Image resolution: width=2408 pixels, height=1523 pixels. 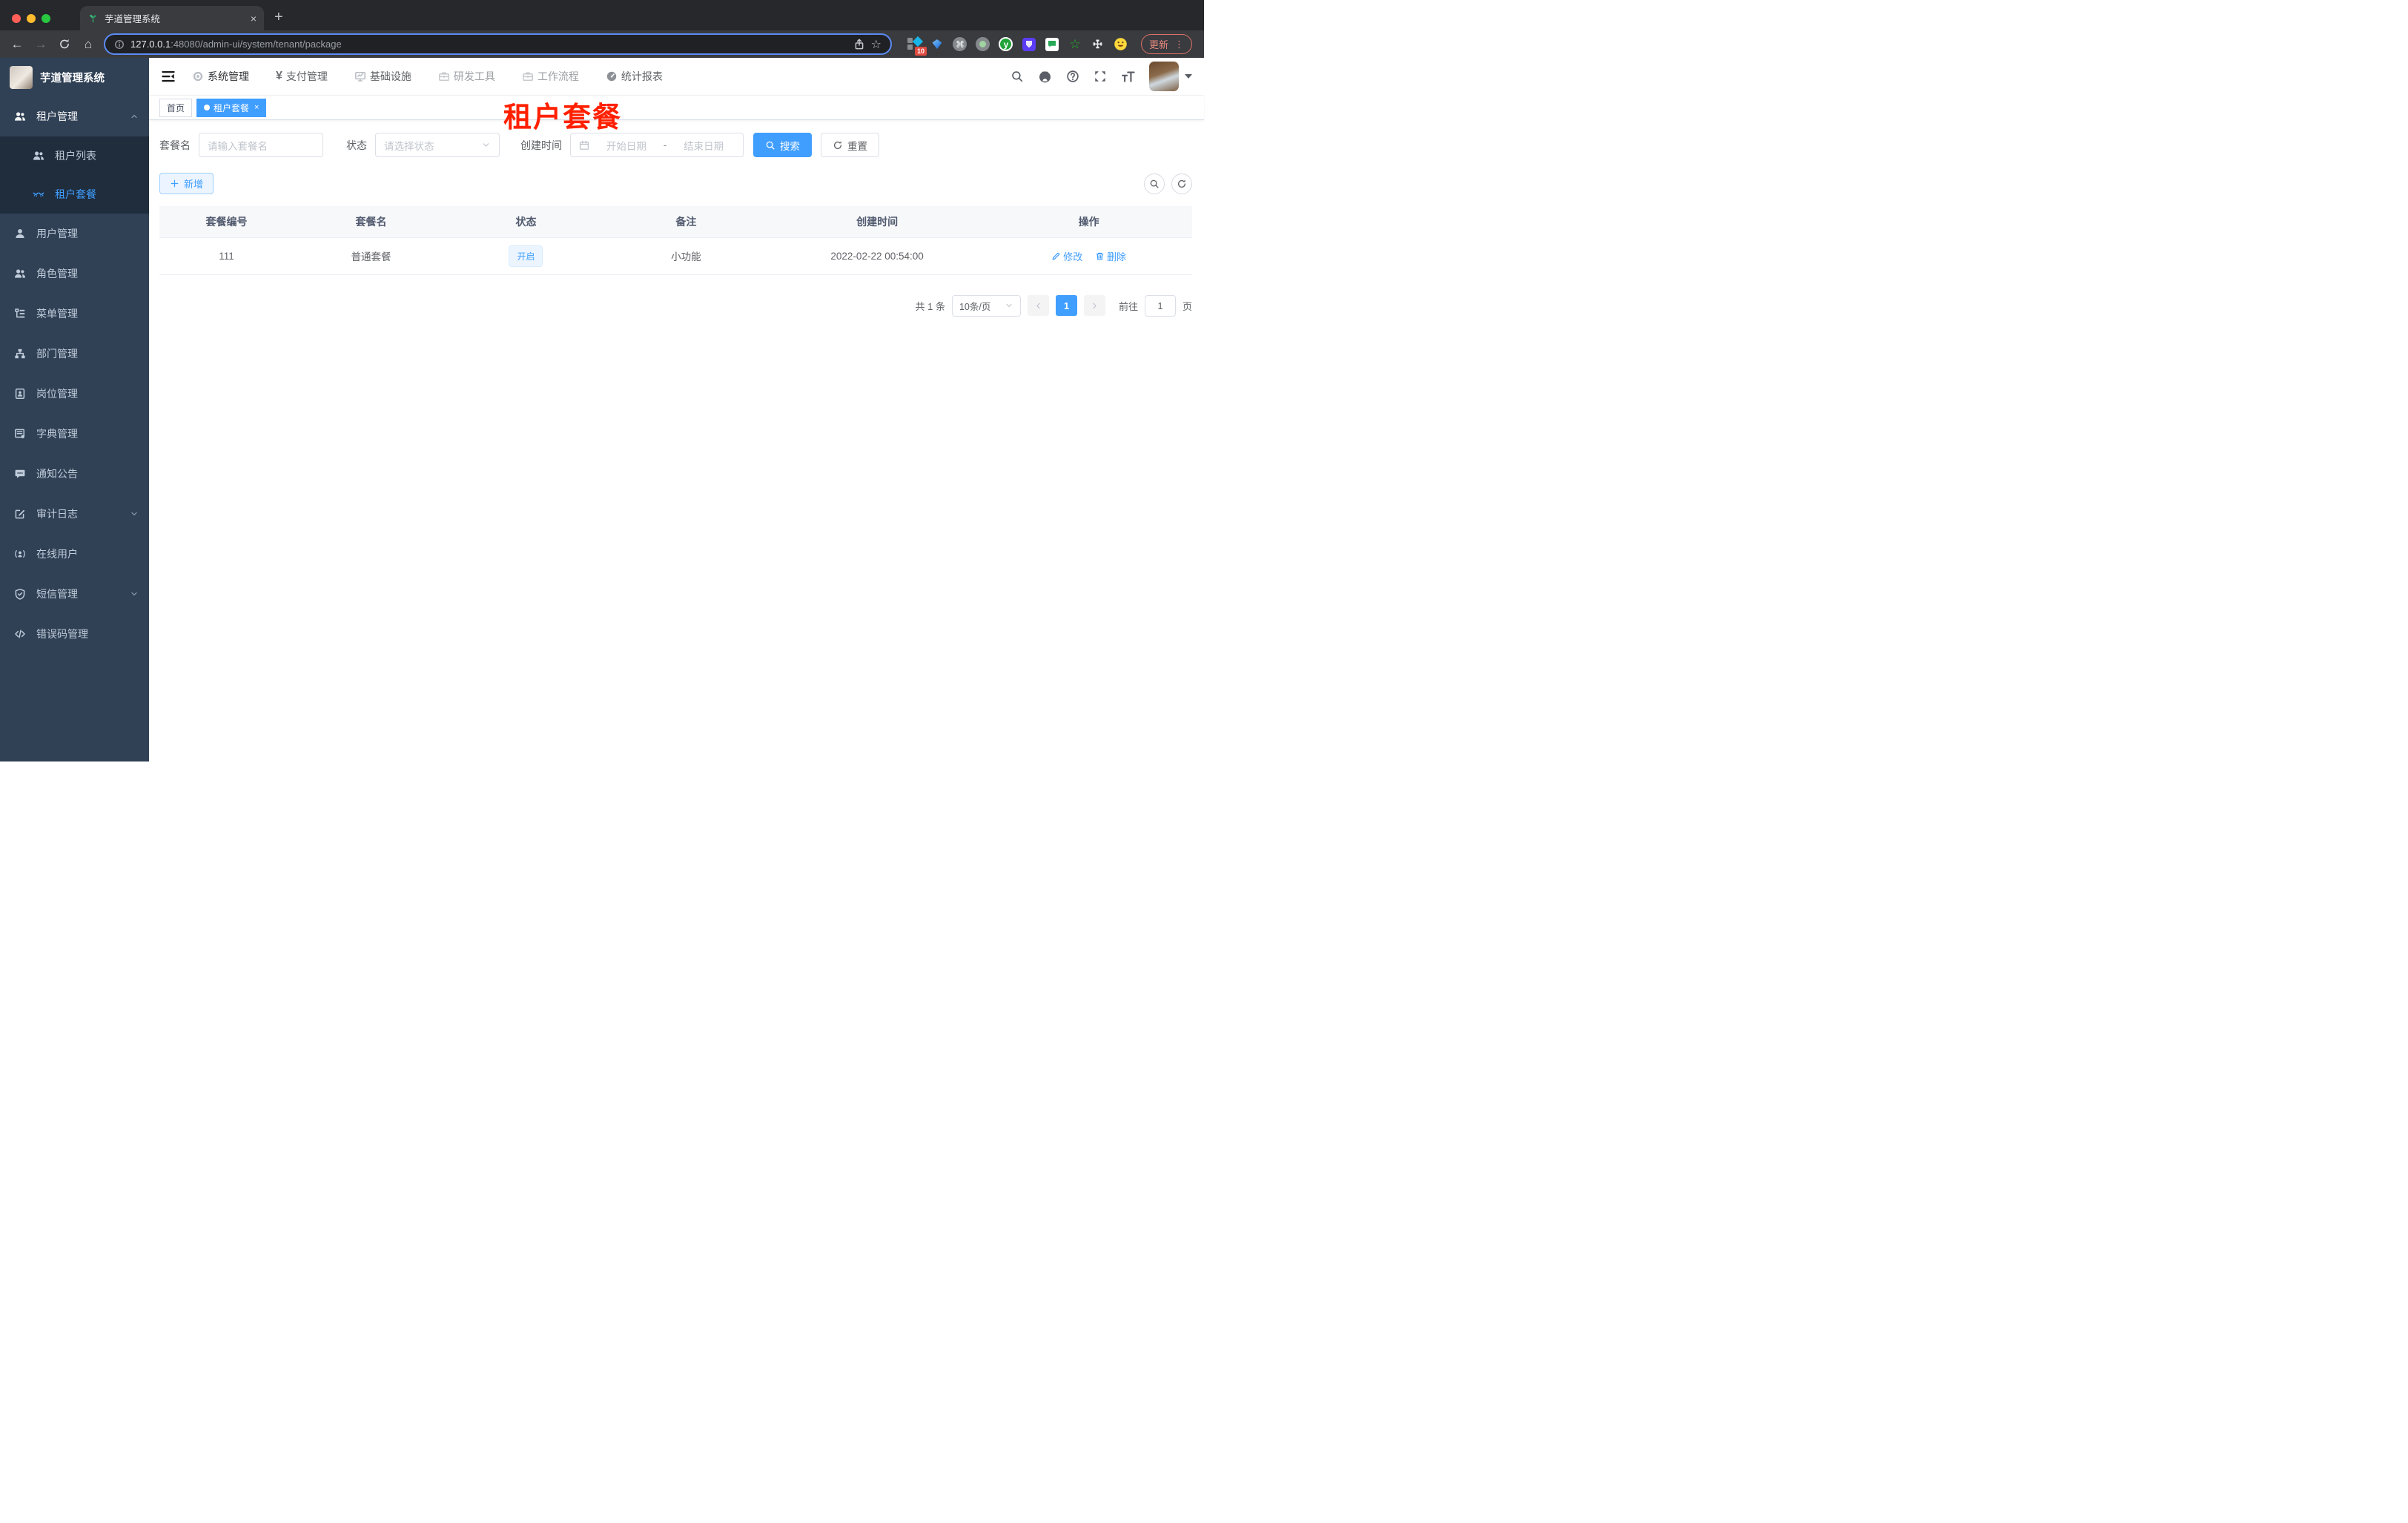 I want to click on sidebar-item-online-users: 在线用户, so click(x=74, y=554).